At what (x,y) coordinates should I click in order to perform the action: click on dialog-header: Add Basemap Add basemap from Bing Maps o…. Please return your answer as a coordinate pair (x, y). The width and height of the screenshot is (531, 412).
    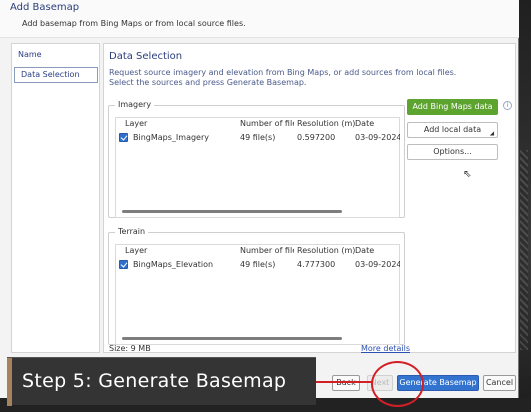
    Looking at the image, I should click on (259, 19).